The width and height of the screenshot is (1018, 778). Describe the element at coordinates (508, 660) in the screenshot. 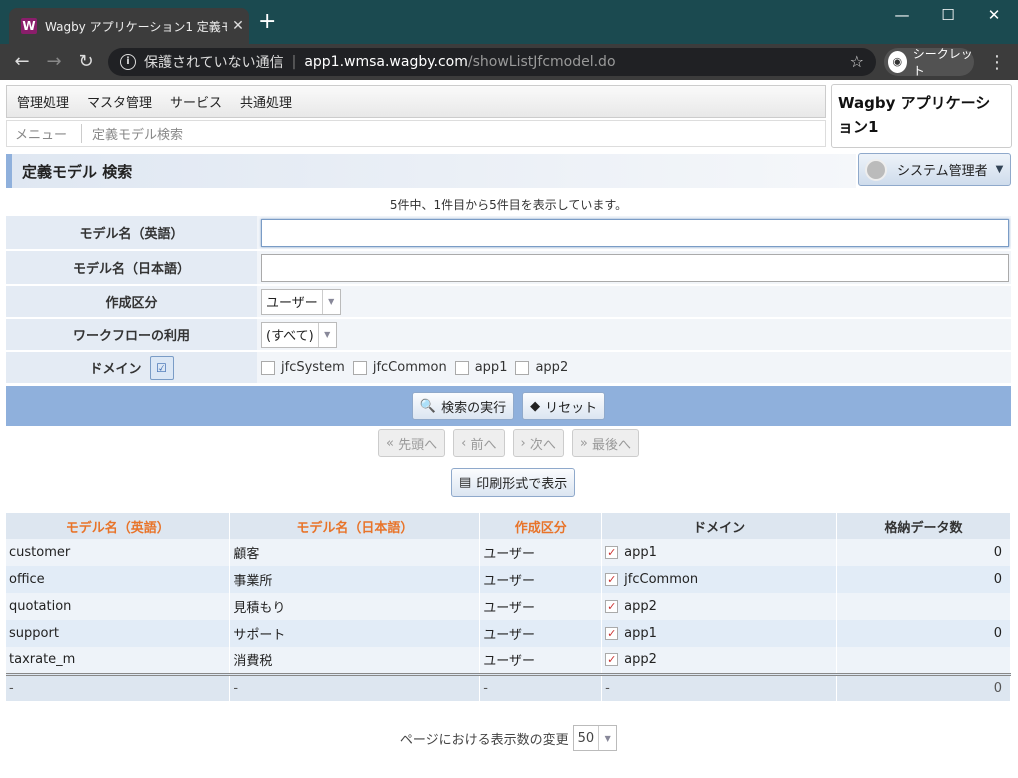

I see `table-row: taxrate_m 消費税 ユーザー ✓ app2` at that location.